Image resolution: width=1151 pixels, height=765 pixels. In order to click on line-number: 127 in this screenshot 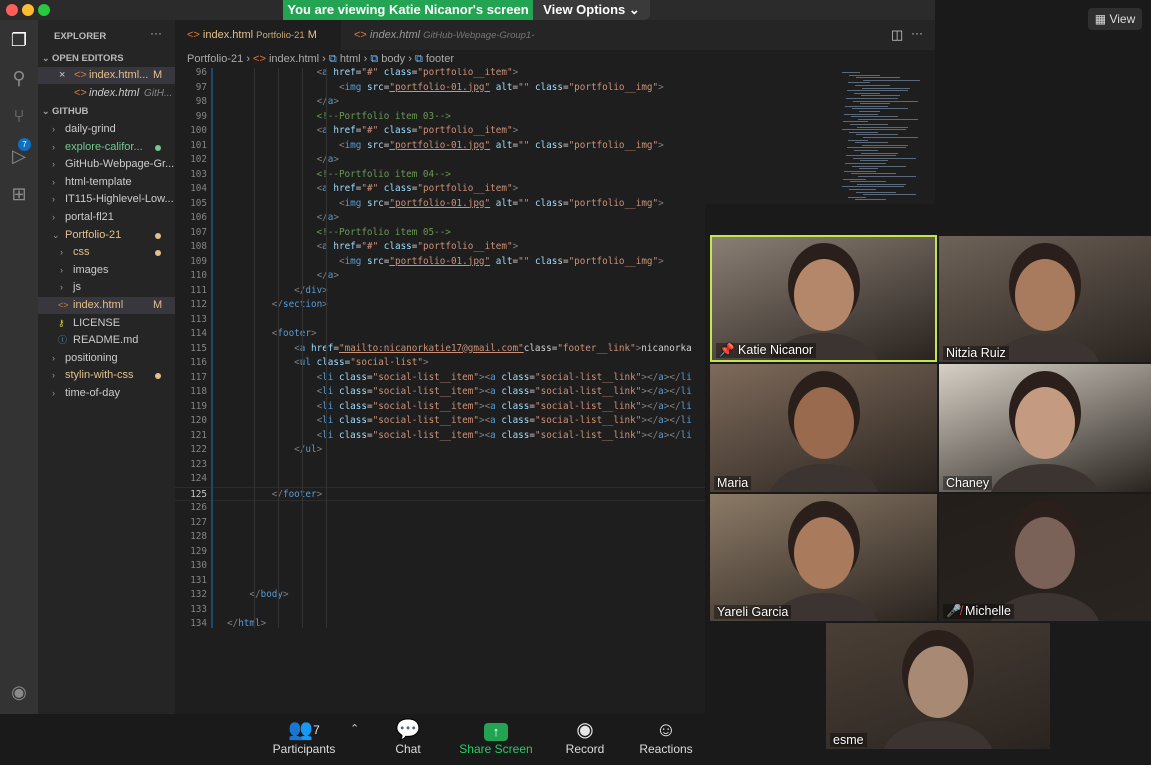, I will do `click(198, 522)`.